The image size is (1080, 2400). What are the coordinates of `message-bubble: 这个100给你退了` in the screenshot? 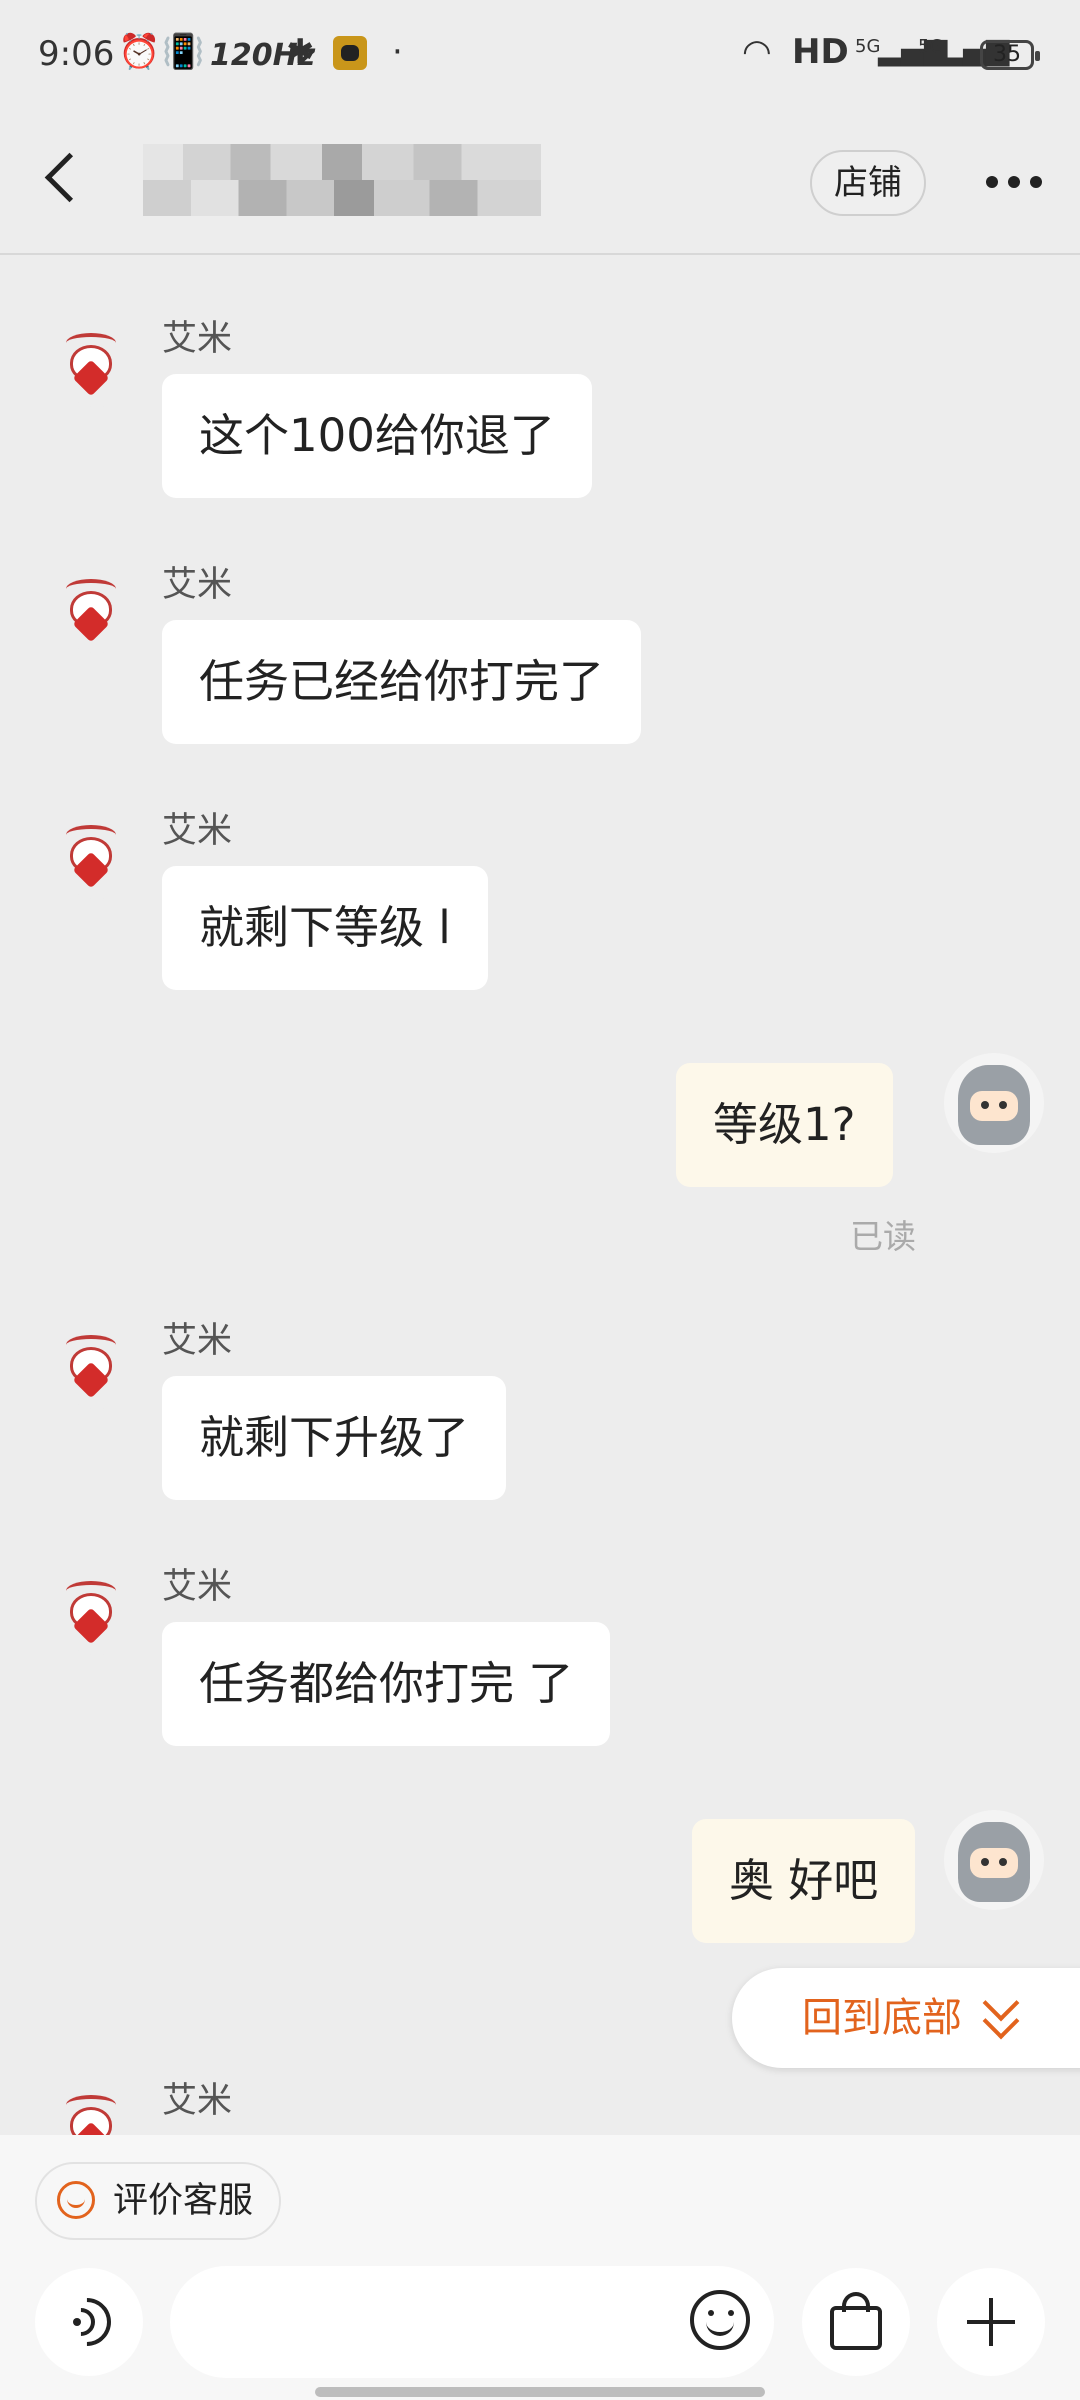 It's located at (377, 436).